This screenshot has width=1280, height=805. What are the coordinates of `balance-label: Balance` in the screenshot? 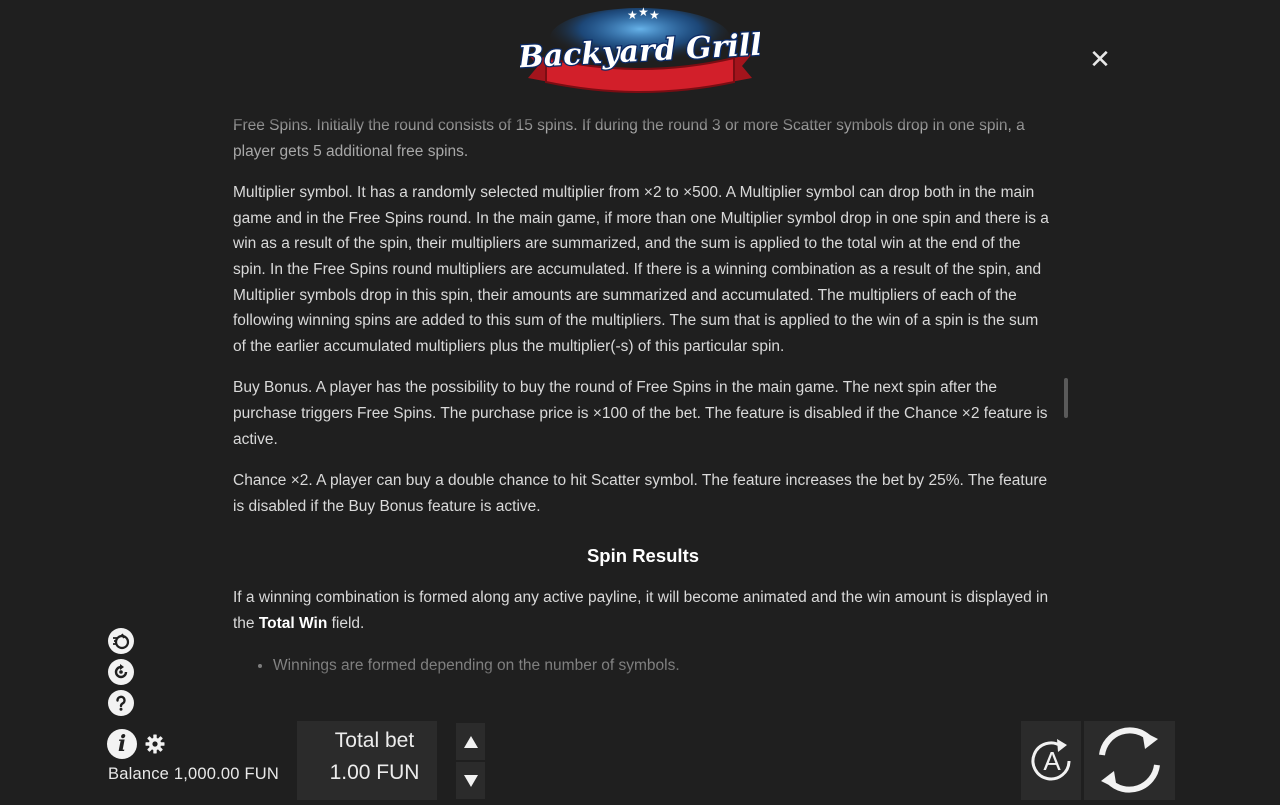 It's located at (139, 774).